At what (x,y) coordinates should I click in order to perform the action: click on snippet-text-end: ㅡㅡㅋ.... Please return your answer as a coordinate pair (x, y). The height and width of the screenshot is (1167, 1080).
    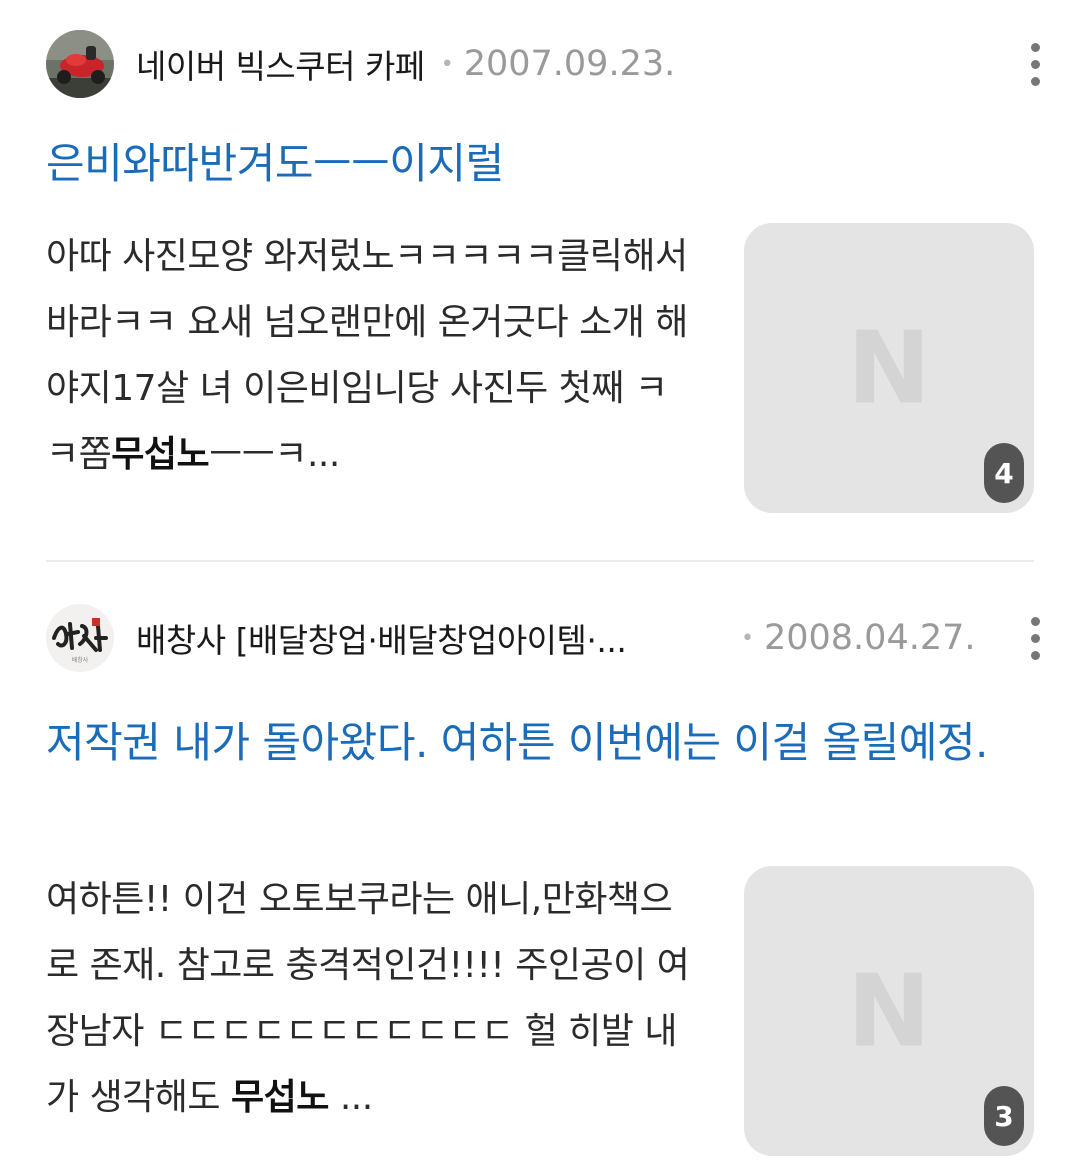
    Looking at the image, I should click on (274, 454).